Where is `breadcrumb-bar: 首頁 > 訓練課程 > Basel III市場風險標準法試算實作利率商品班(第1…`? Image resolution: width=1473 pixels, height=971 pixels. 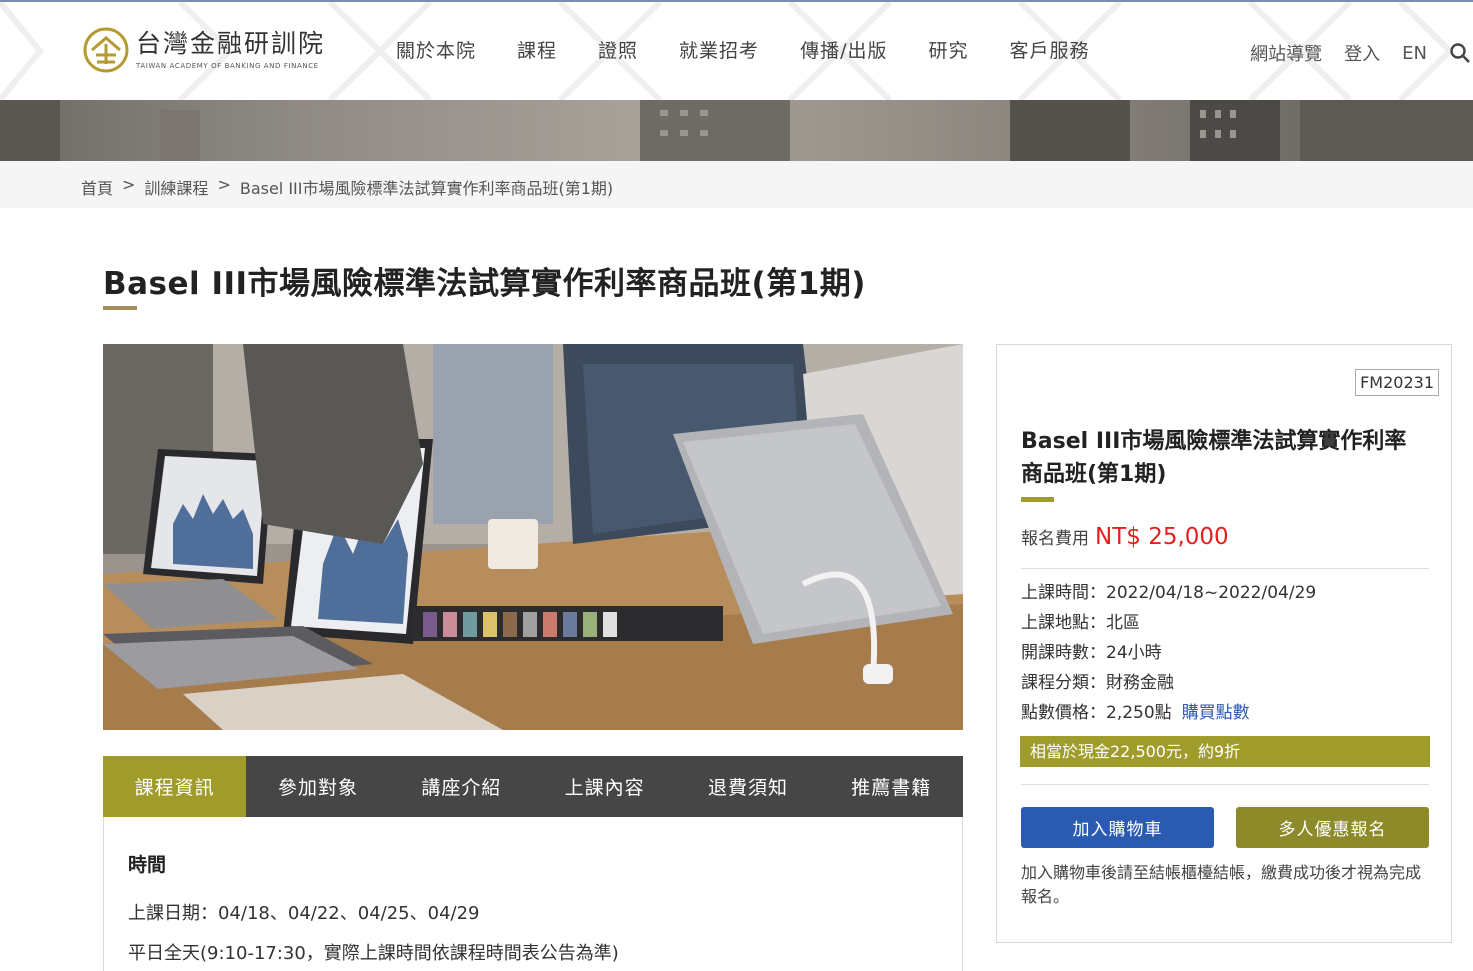
breadcrumb-bar: 首頁 > 訓練課程 > Basel III市場風險標準法試算實作利率商品班(第1… is located at coordinates (736, 184).